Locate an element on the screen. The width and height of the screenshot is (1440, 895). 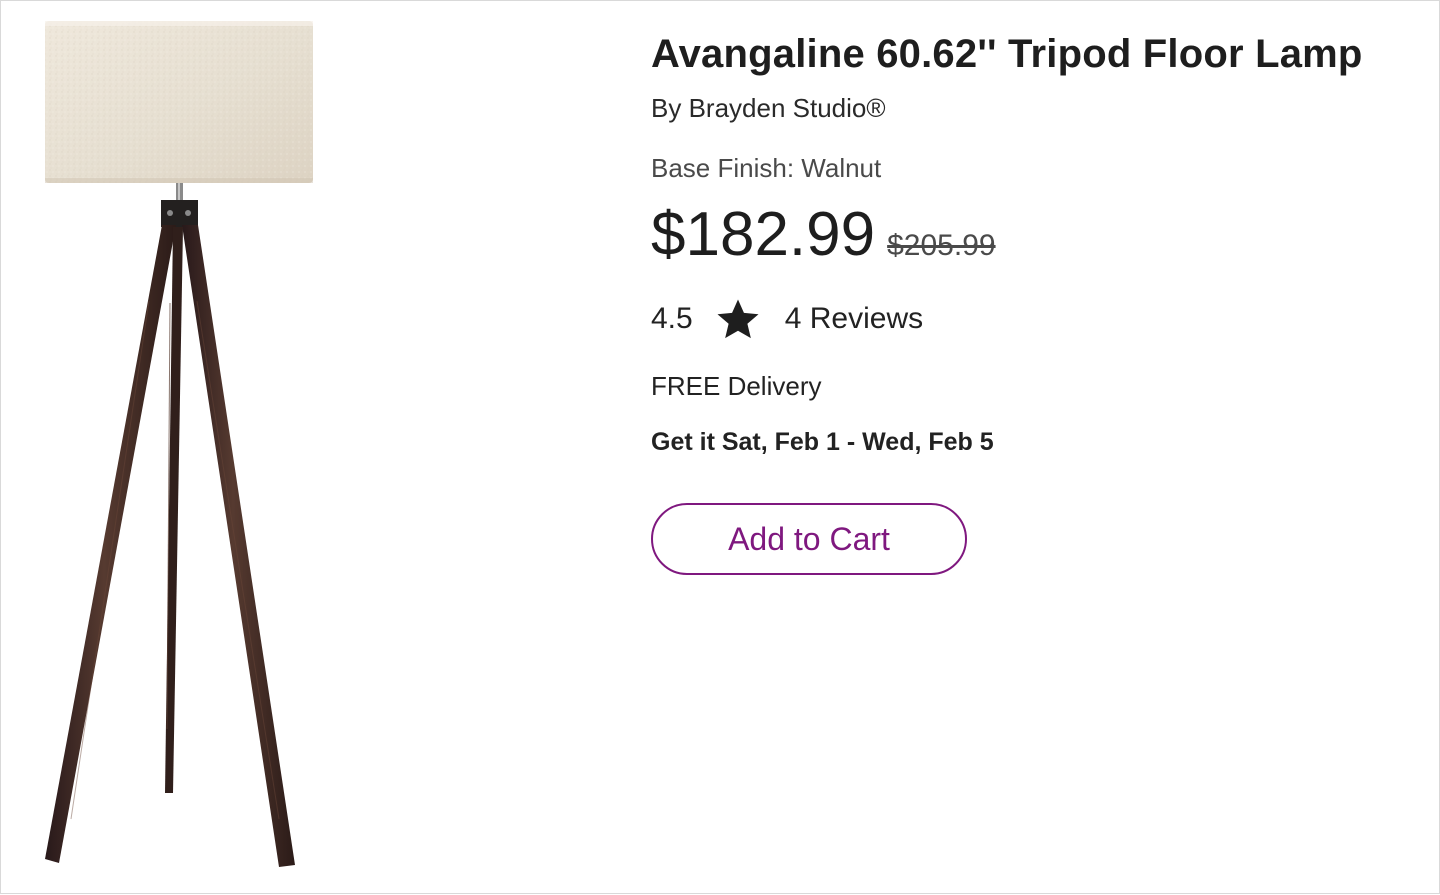
delivery-status: FREE Delivery is located at coordinates (736, 386).